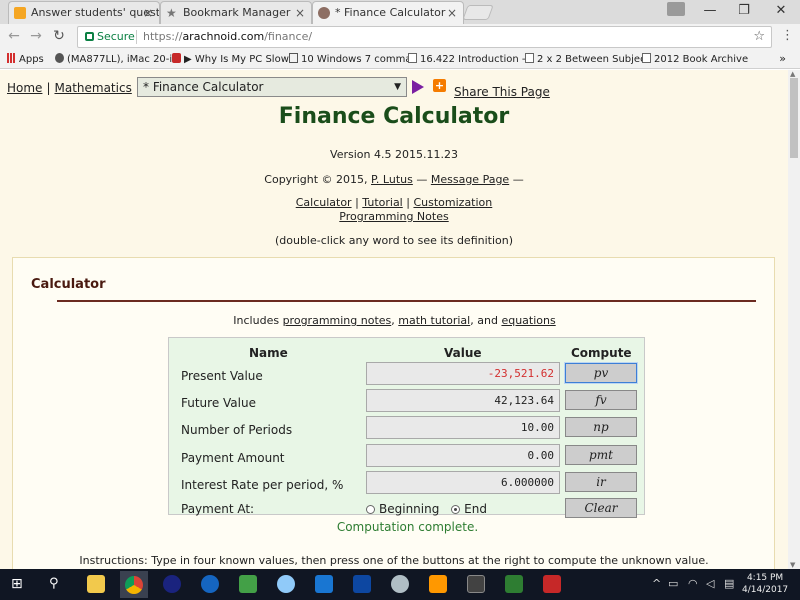  What do you see at coordinates (288, 36) in the screenshot?
I see `url-path: /finance/` at bounding box center [288, 36].